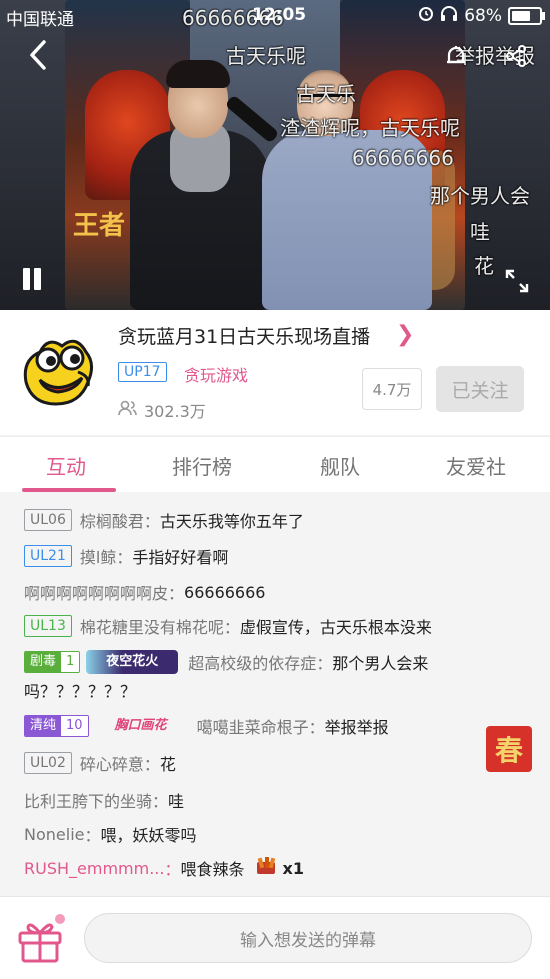 The width and height of the screenshot is (550, 979). I want to click on chat-message: 比利王胯下的坐骑： 哇, so click(104, 800).